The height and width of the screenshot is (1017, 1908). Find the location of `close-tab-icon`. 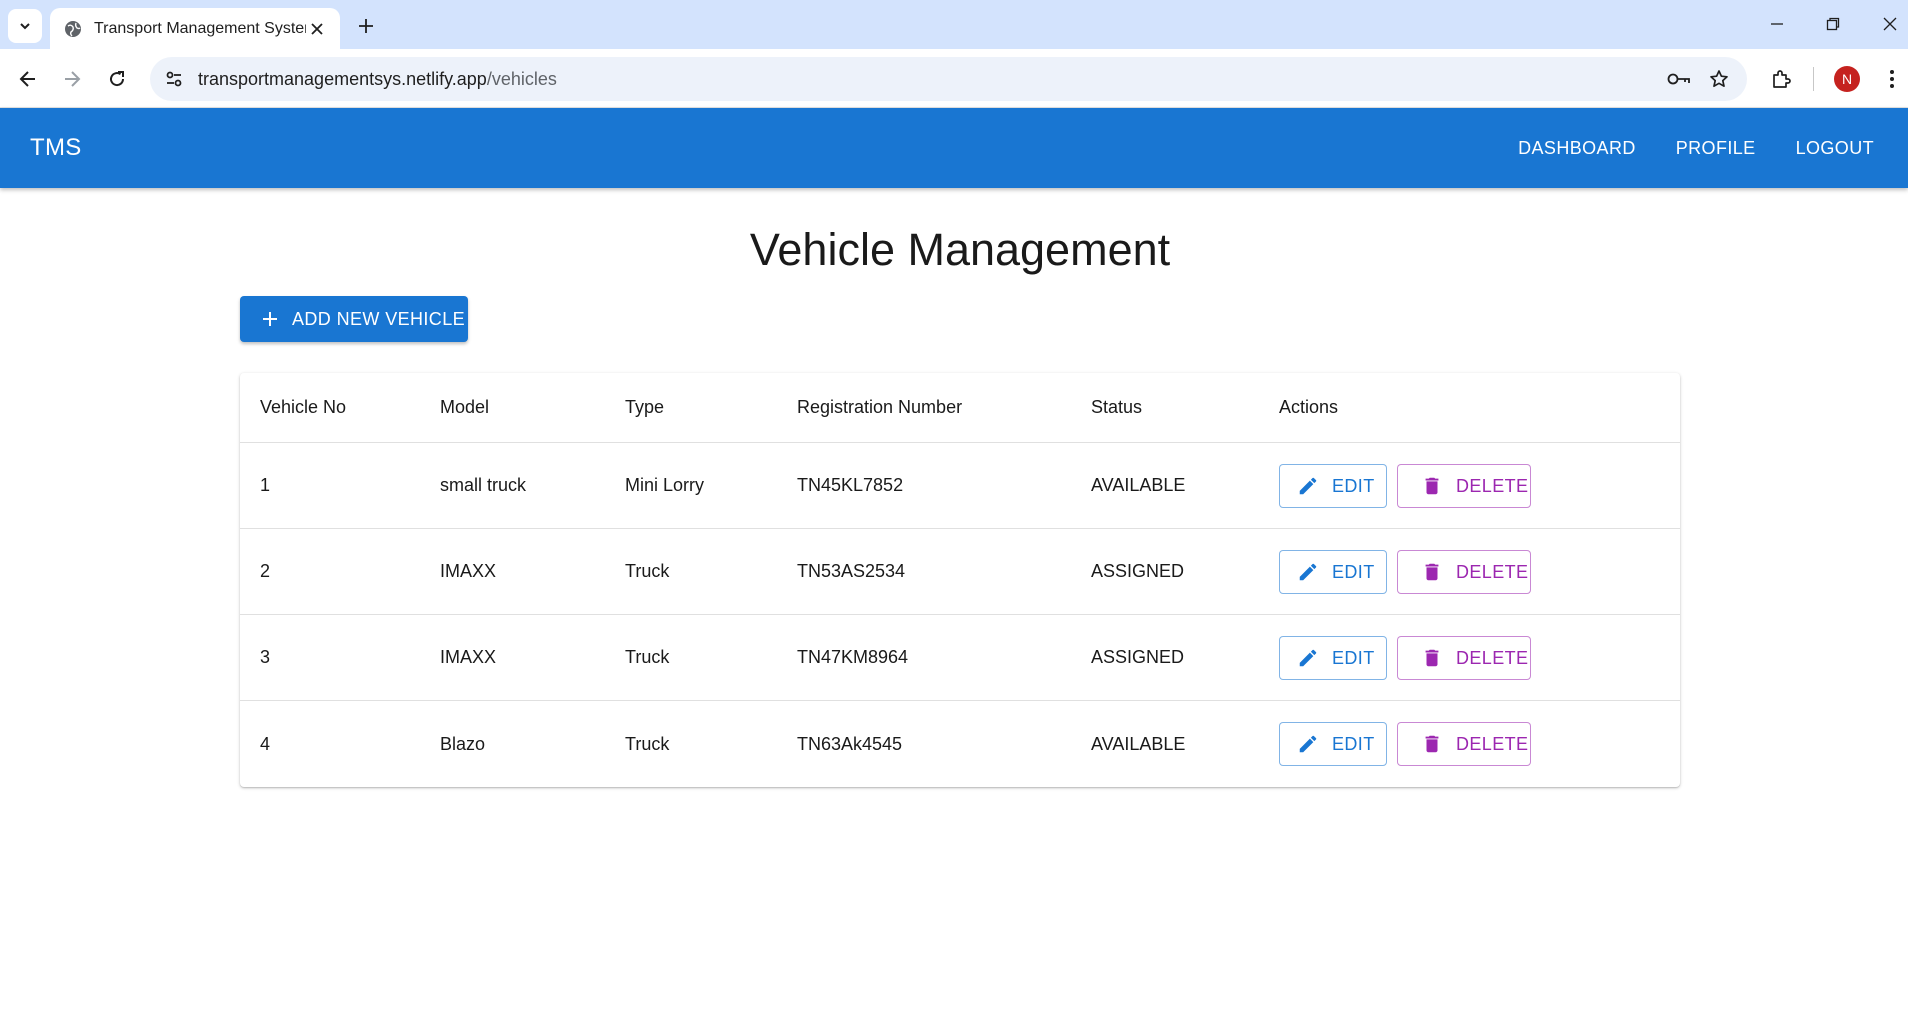

close-tab-icon is located at coordinates (317, 29).